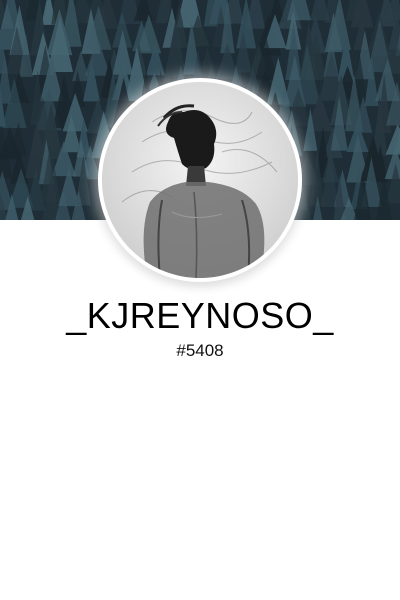 This screenshot has height=600, width=400. What do you see at coordinates (200, 315) in the screenshot?
I see `username: _KJREYNOSO_` at bounding box center [200, 315].